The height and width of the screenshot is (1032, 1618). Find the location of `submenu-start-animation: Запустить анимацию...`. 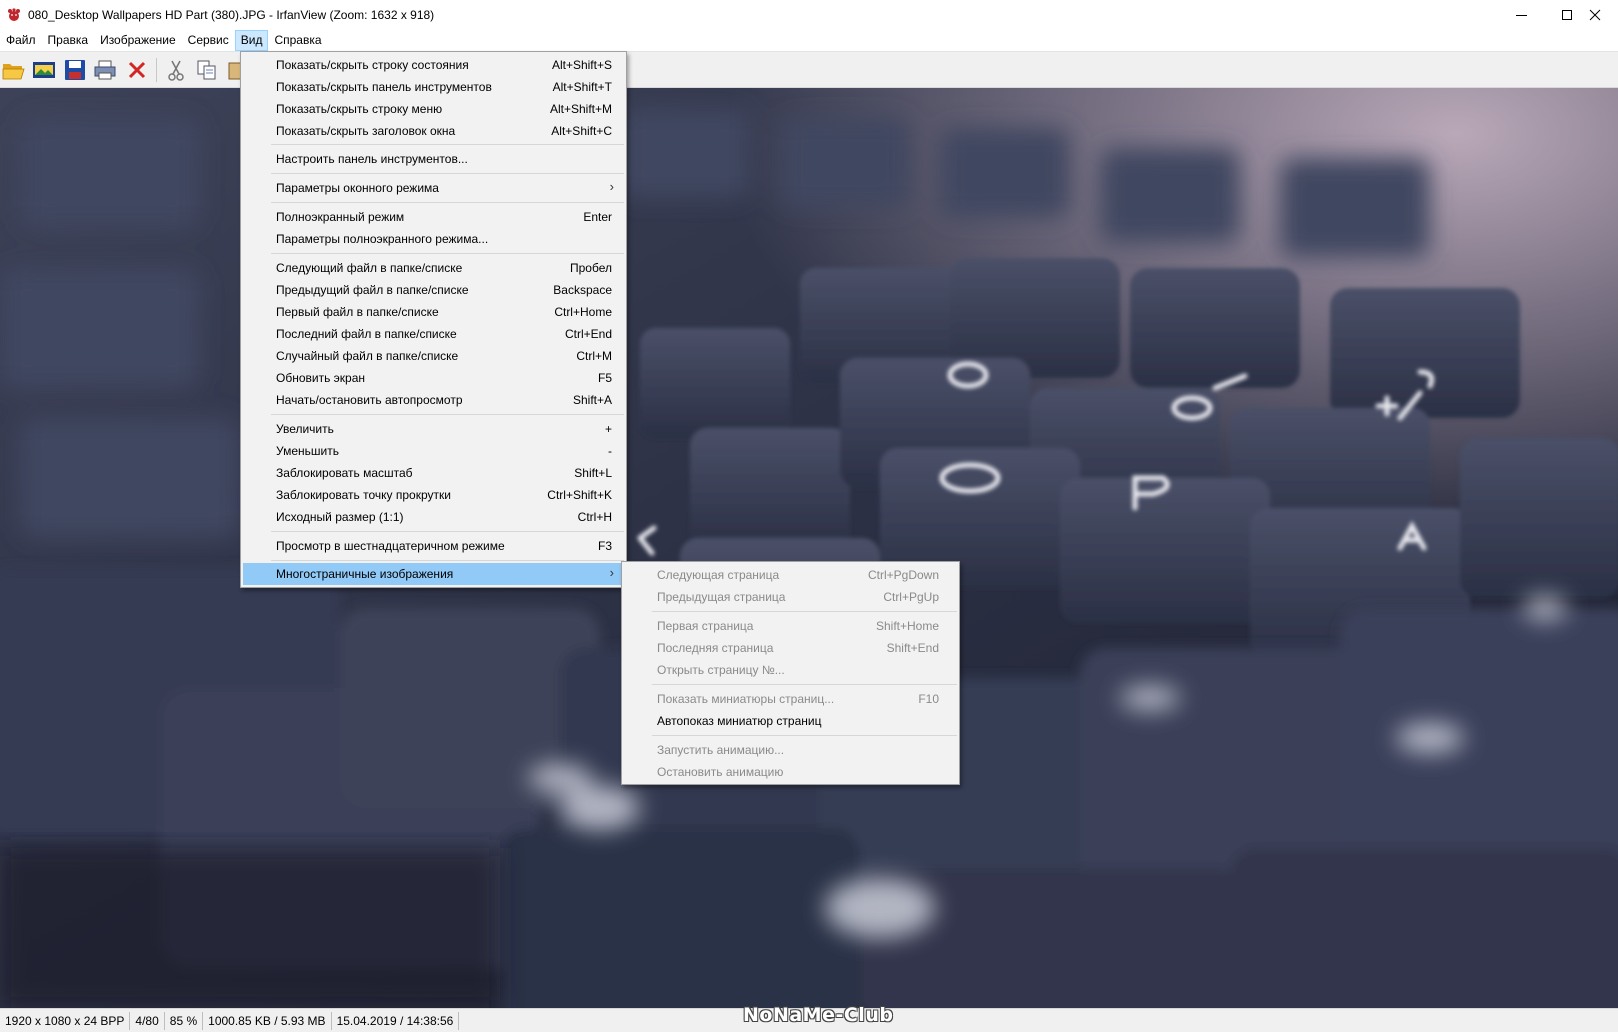

submenu-start-animation: Запустить анимацию... is located at coordinates (790, 750).